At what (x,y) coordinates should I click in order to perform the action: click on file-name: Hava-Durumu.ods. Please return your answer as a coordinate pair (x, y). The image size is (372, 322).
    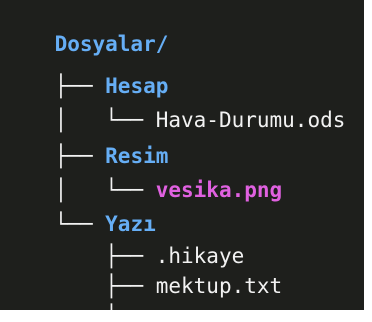
    Looking at the image, I should click on (250, 120).